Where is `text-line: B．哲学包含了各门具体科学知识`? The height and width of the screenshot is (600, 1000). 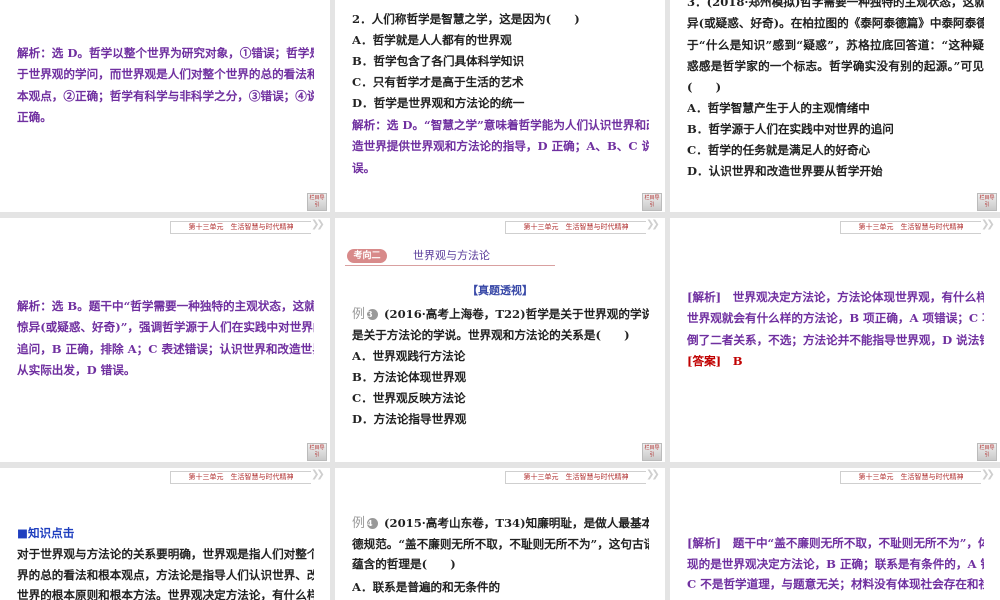
text-line: B．哲学包含了各门具体科学知识 is located at coordinates (438, 61).